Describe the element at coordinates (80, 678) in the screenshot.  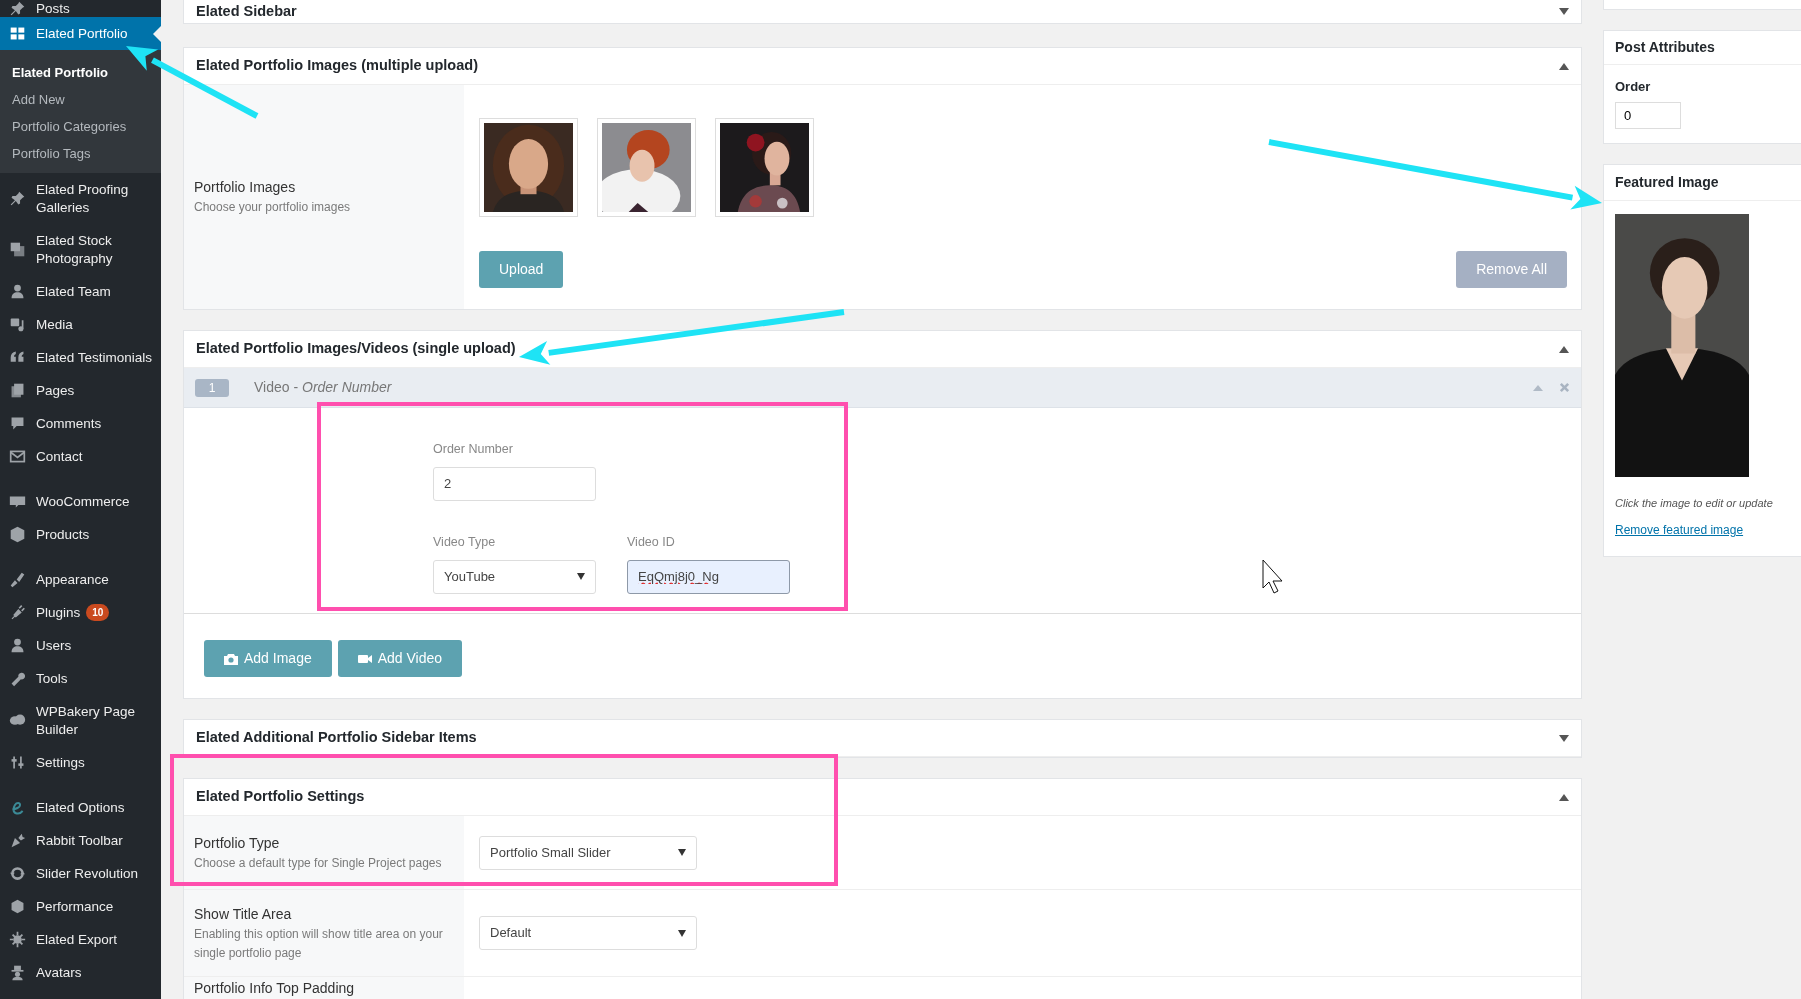
I see `menu-item: Tools` at that location.